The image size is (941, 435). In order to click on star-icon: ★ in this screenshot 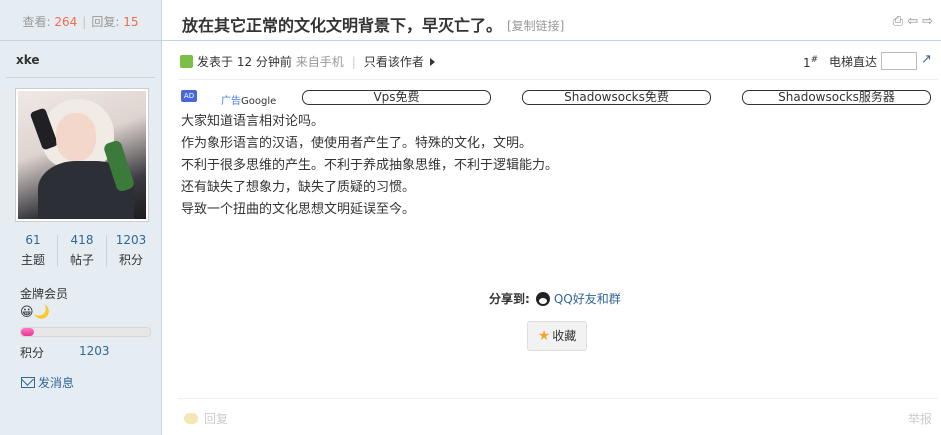, I will do `click(544, 336)`.